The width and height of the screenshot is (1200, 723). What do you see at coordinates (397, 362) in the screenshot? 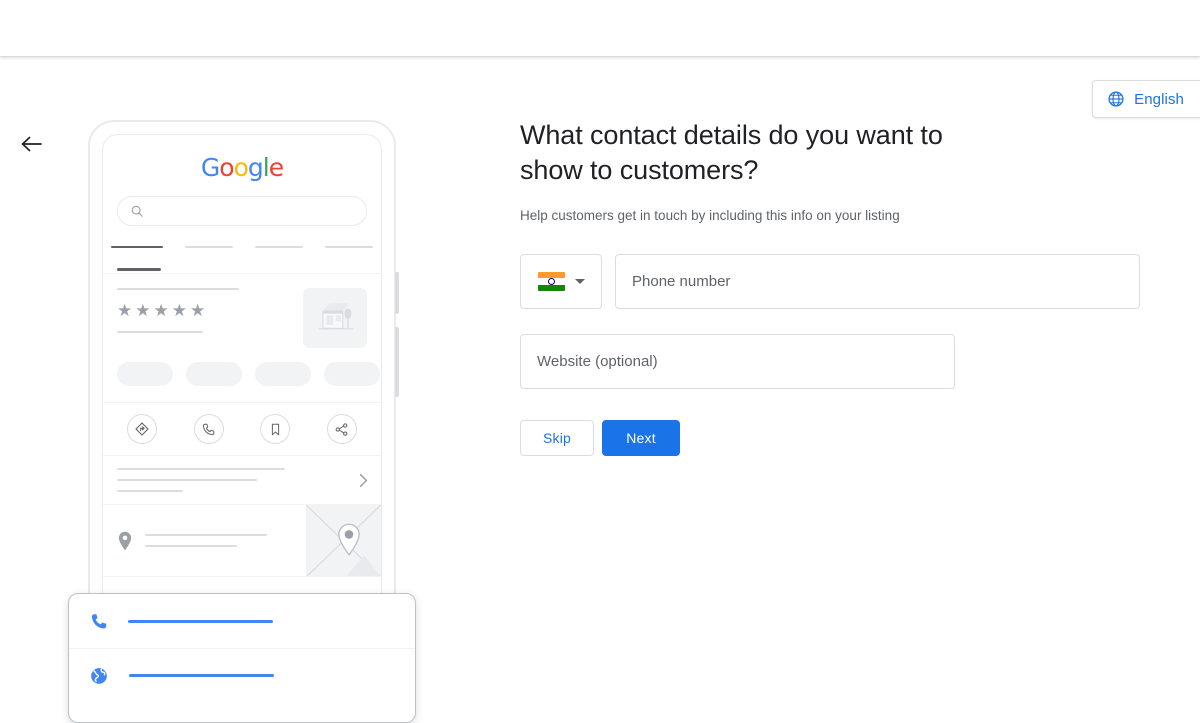
I see `phone-side-button-lower` at bounding box center [397, 362].